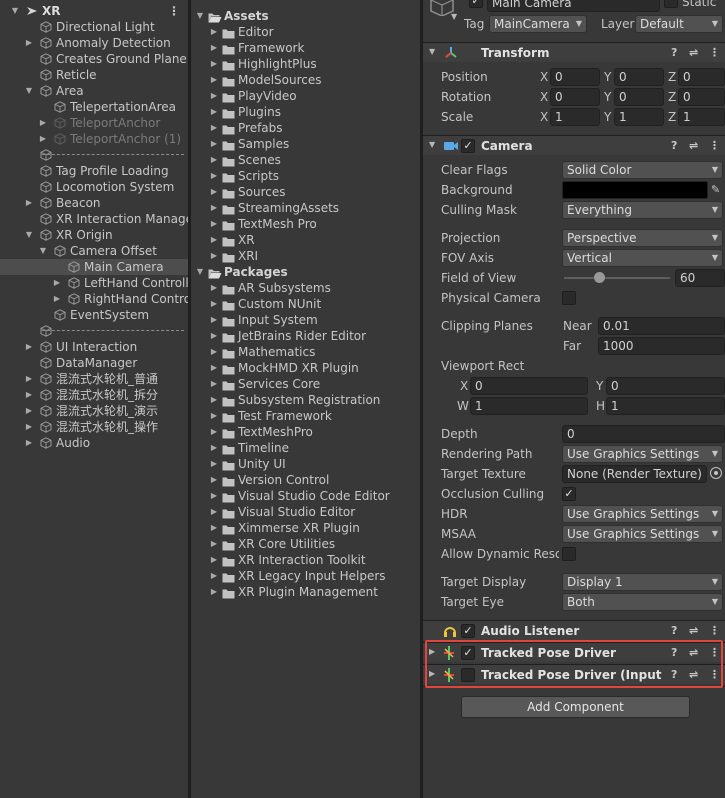 The width and height of the screenshot is (725, 798). I want to click on scale-z-field: 1, so click(701, 117).